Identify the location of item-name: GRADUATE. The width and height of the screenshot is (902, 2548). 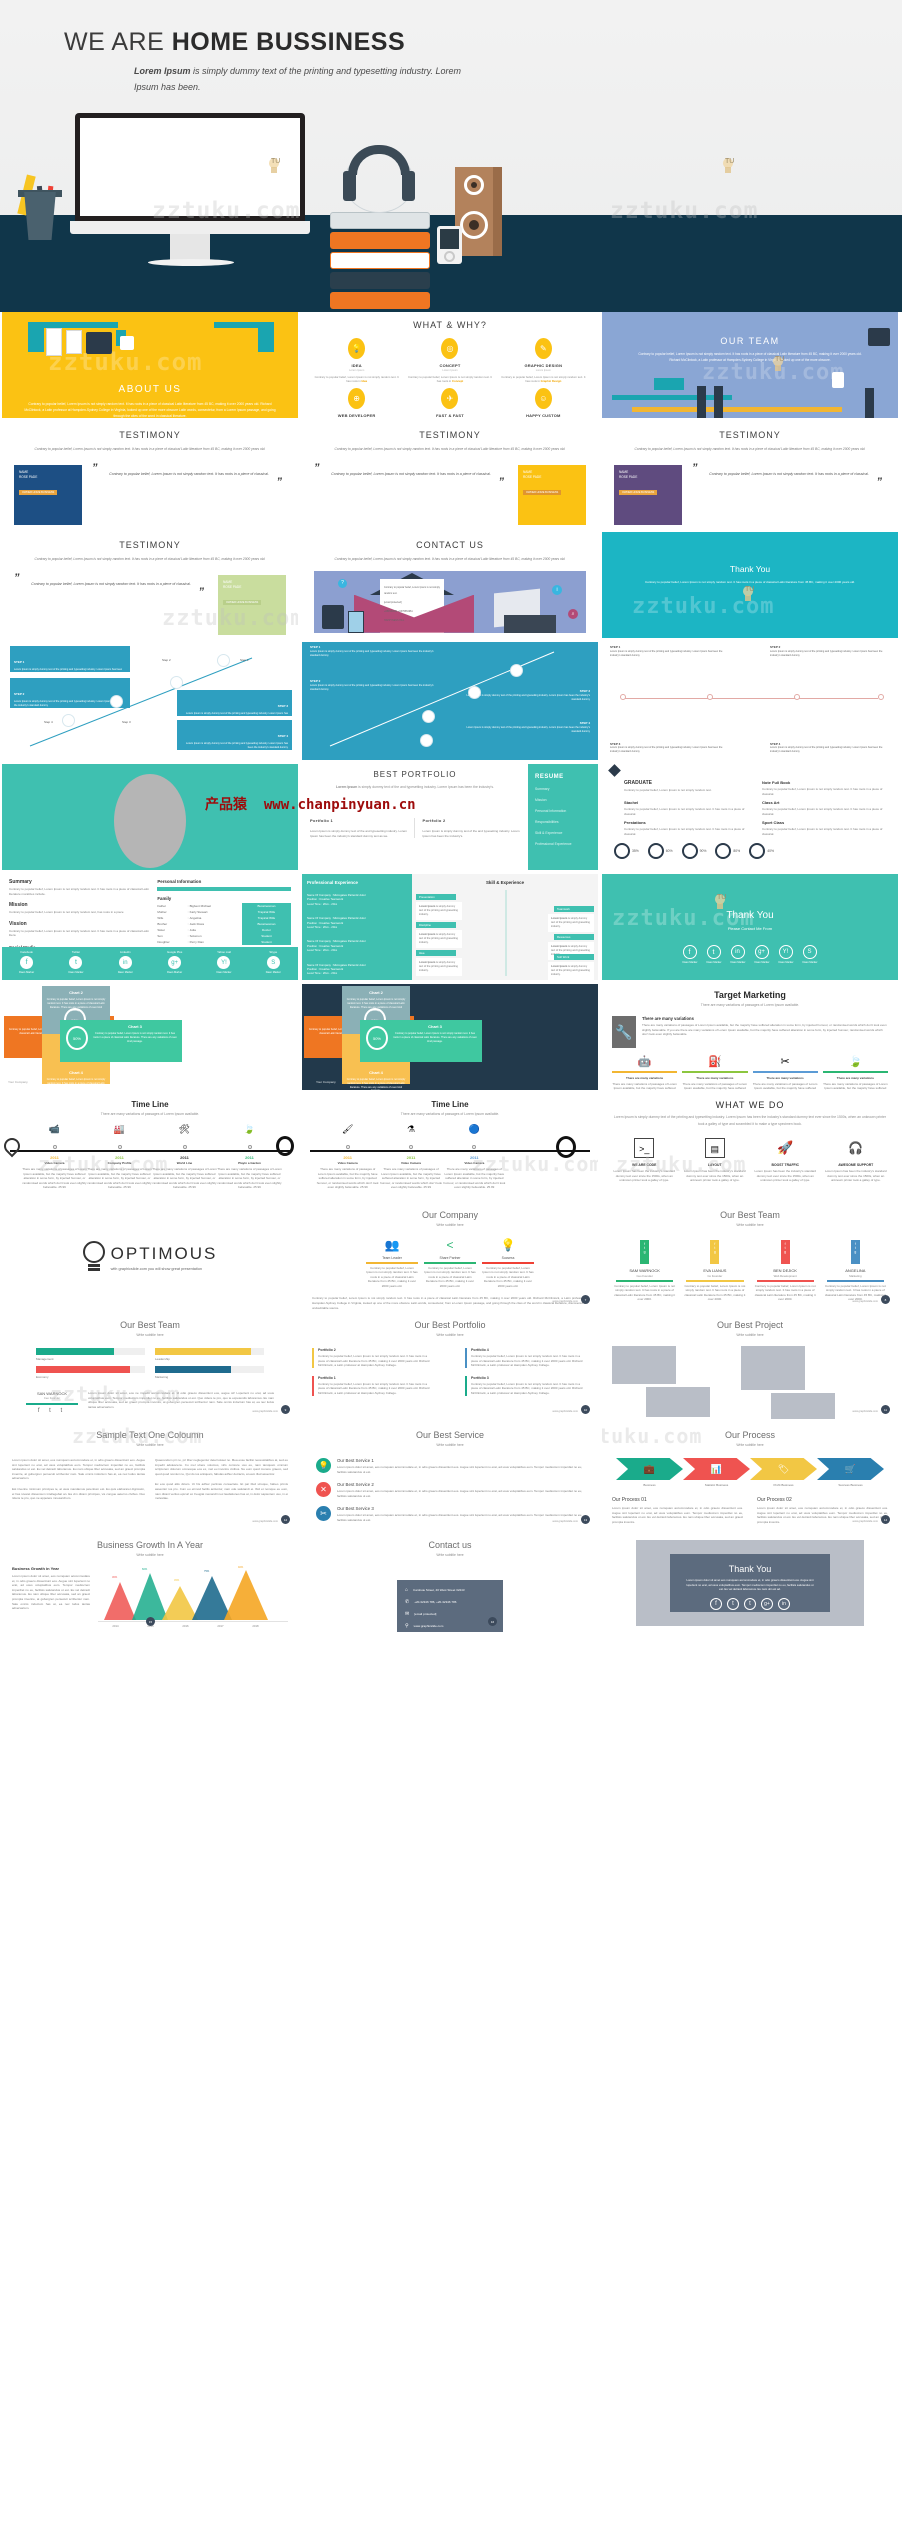
(638, 783).